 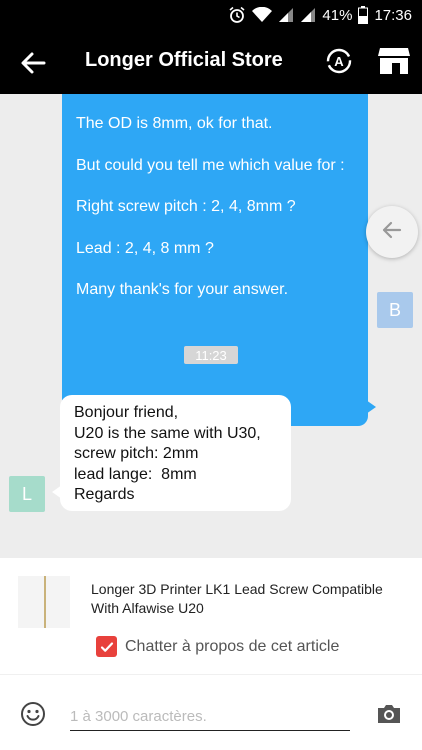 What do you see at coordinates (33, 63) in the screenshot?
I see `back-arrow-icon` at bounding box center [33, 63].